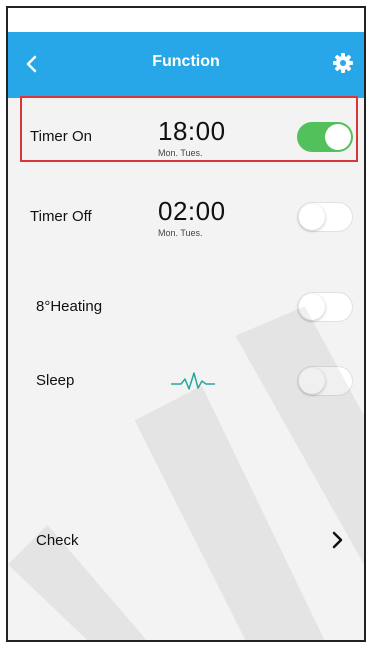  I want to click on check-row: Check, so click(186, 542).